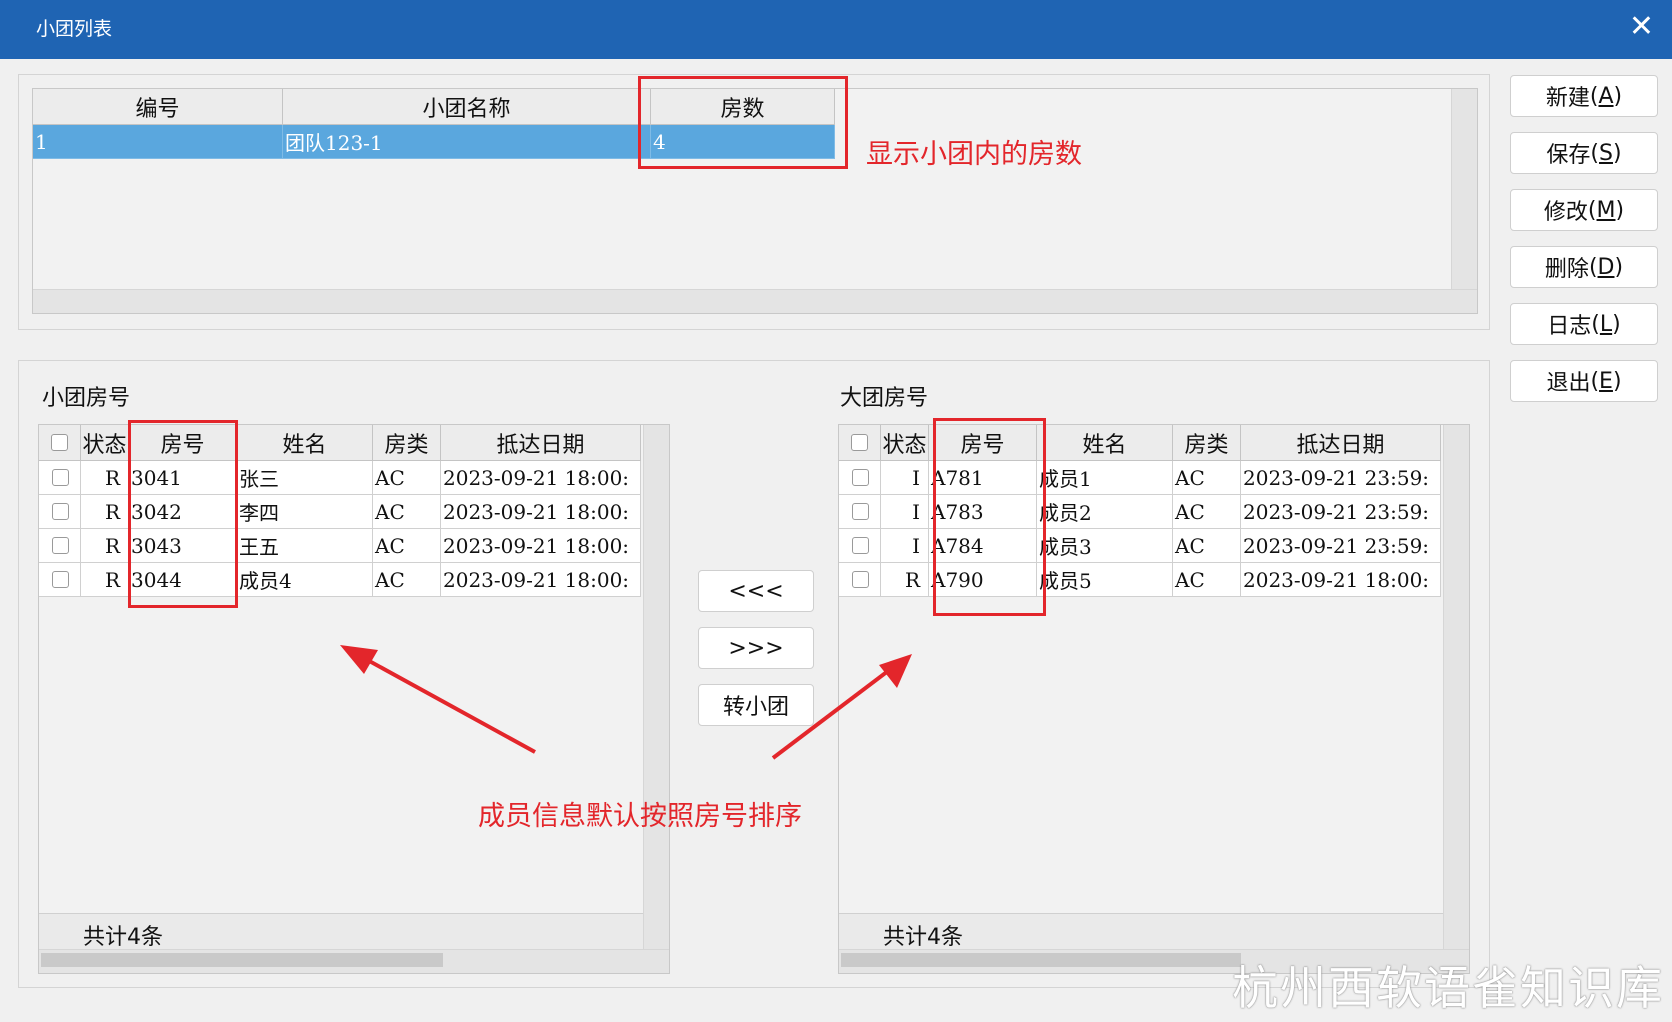  Describe the element at coordinates (1448, 988) in the screenshot. I see `watermark: 杭州西软语雀知识库` at that location.